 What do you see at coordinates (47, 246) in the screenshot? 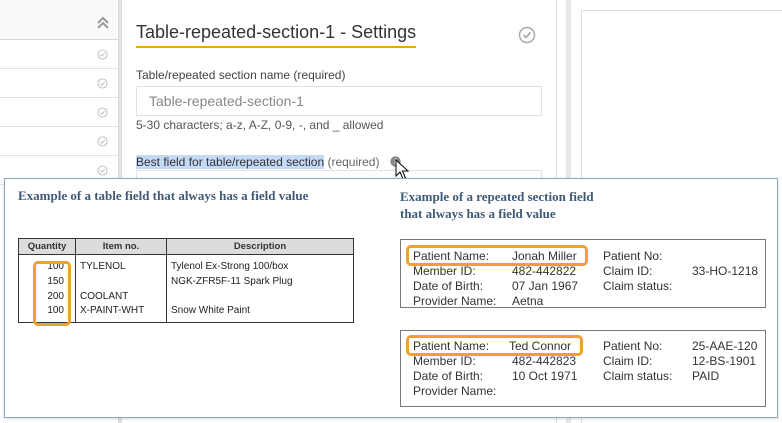
I see `column-header: Quantity` at bounding box center [47, 246].